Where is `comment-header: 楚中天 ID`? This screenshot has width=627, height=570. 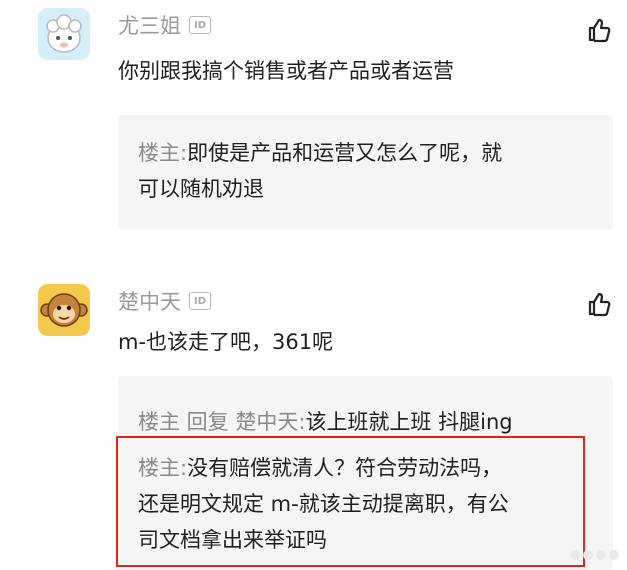
comment-header: 楚中天 ID is located at coordinates (164, 301).